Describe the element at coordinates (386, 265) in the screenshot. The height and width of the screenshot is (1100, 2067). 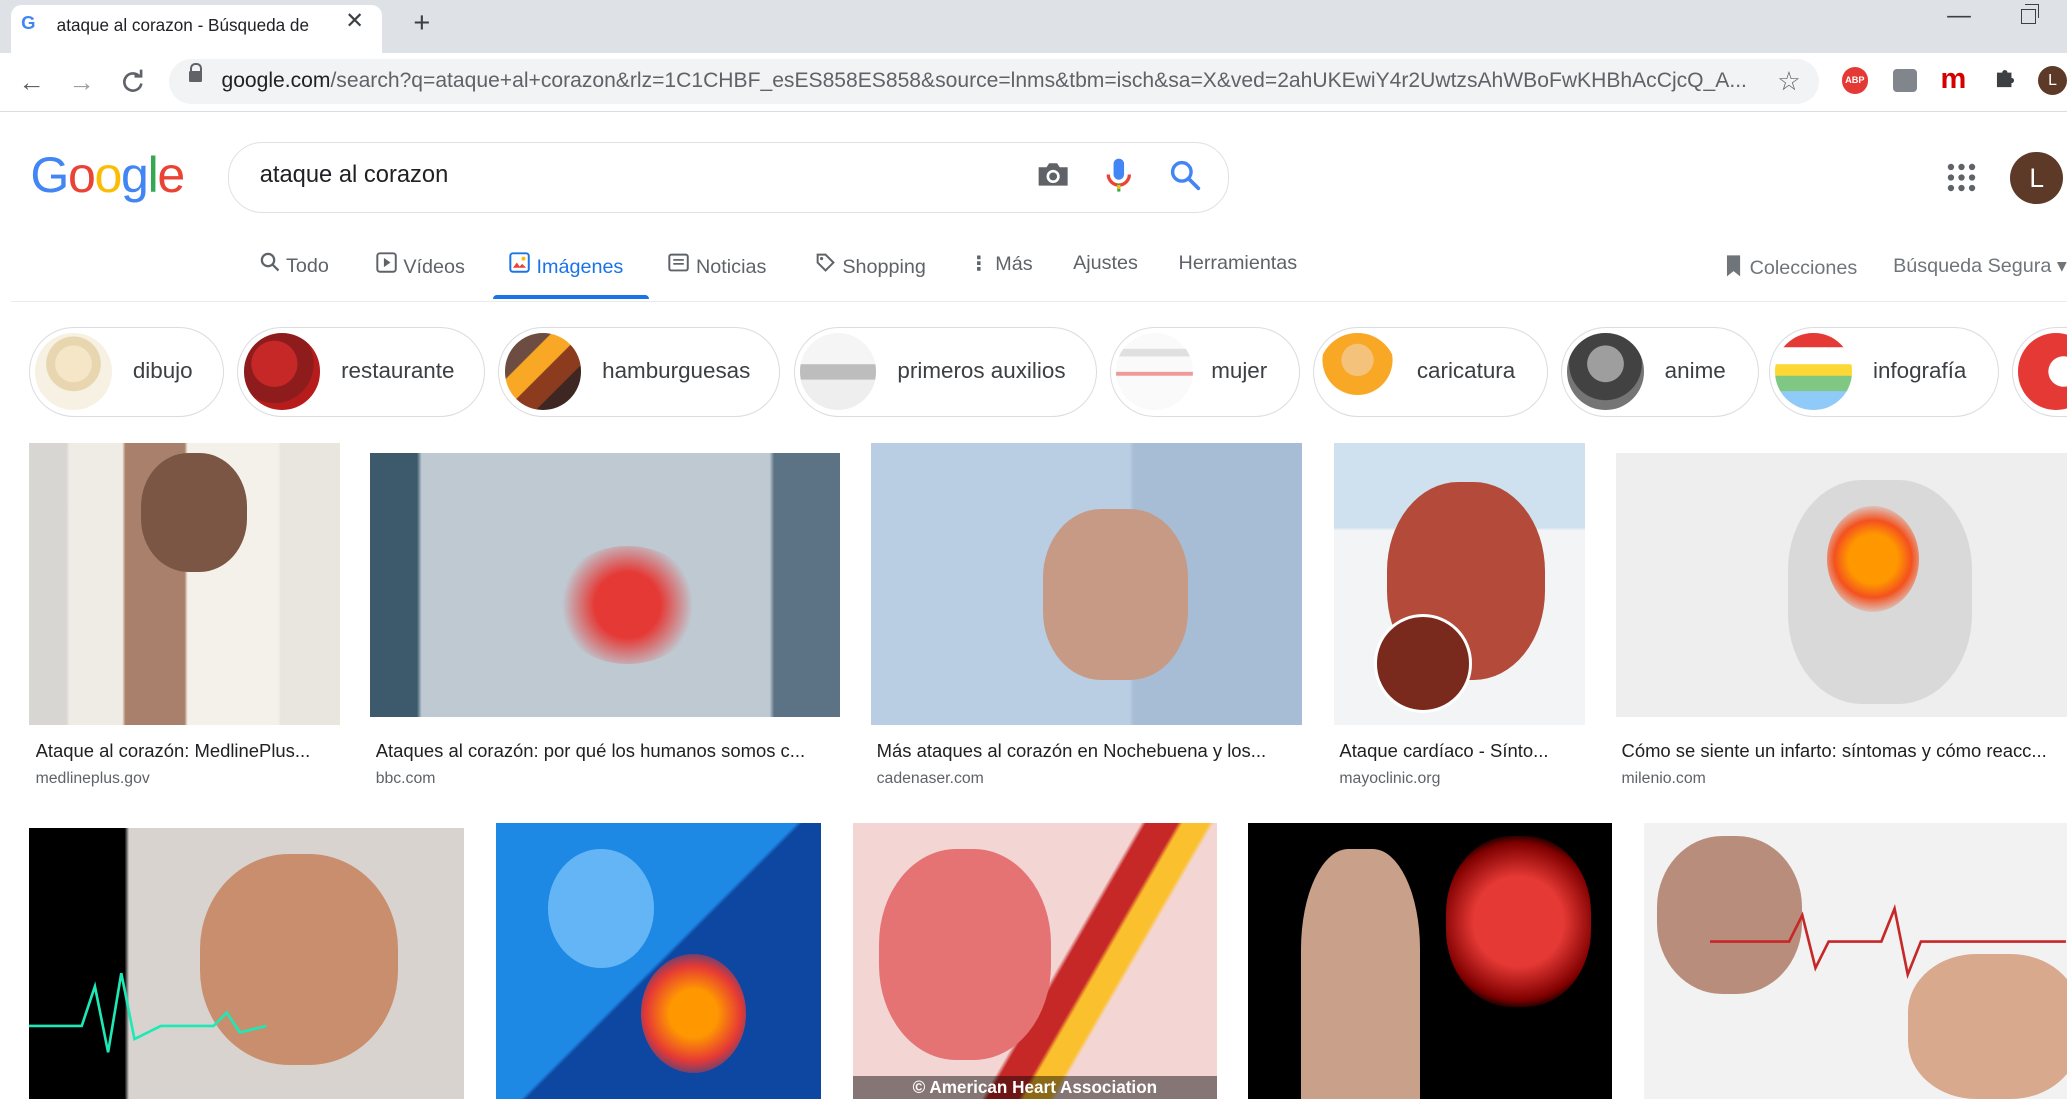
I see `play-icon` at that location.